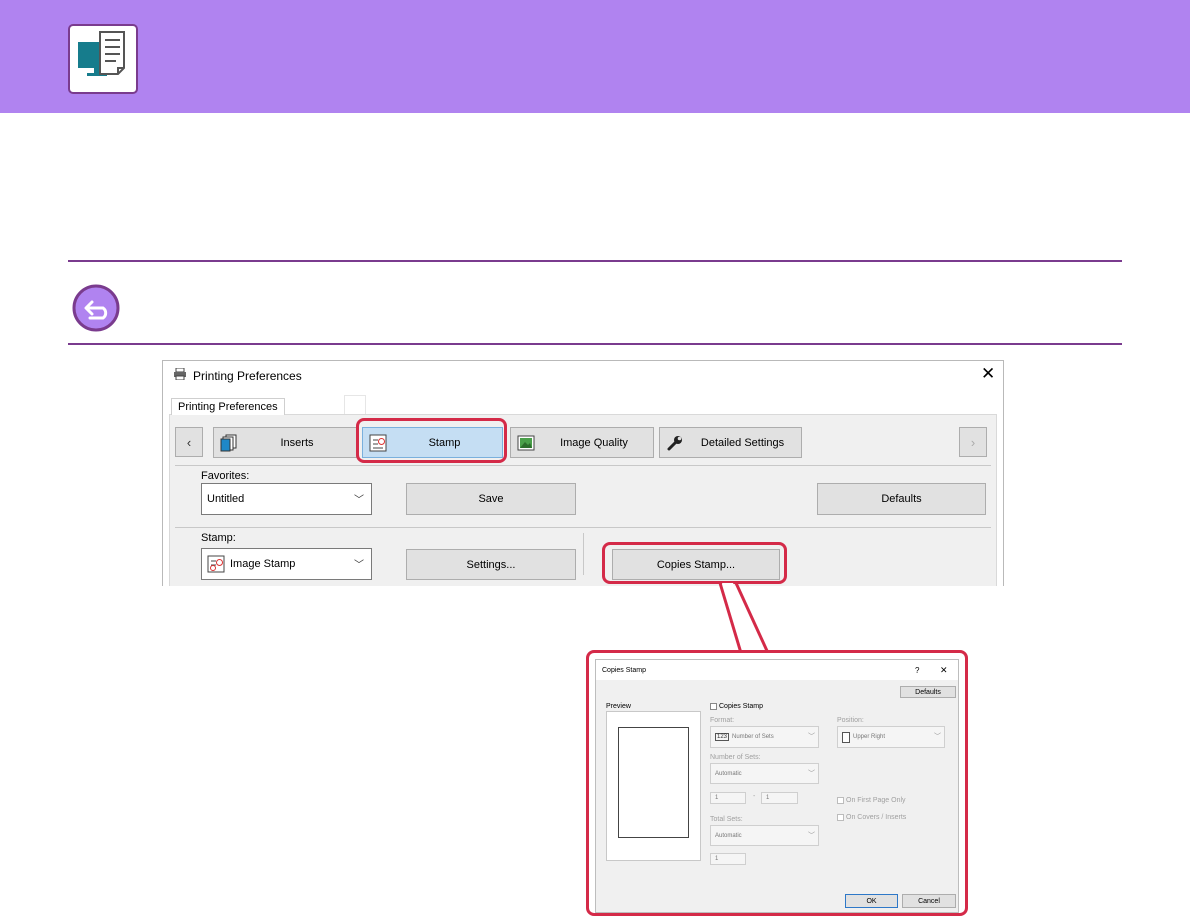 Image resolution: width=1190 pixels, height=922 pixels. What do you see at coordinates (624, 670) in the screenshot?
I see `copies-stamp-title: Copies Stamp` at bounding box center [624, 670].